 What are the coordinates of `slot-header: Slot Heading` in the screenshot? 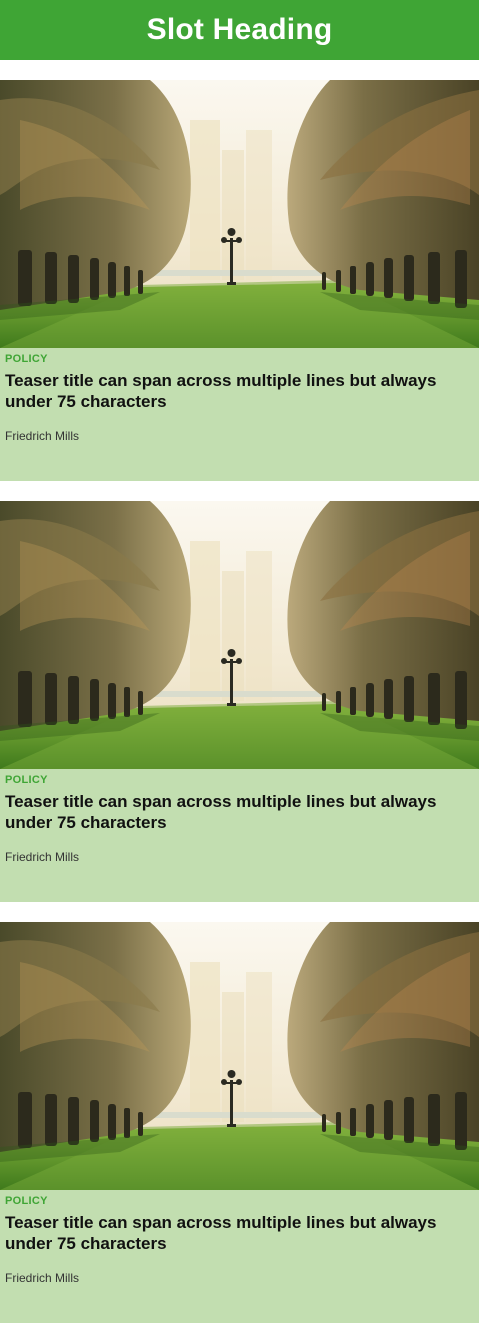 It's located at (239, 30).